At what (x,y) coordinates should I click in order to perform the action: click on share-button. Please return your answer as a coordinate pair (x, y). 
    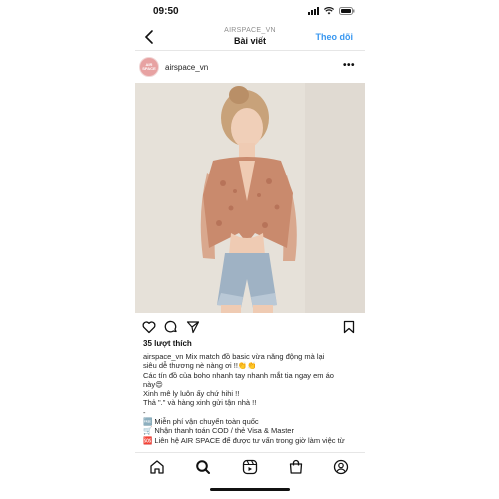
    Looking at the image, I should click on (193, 327).